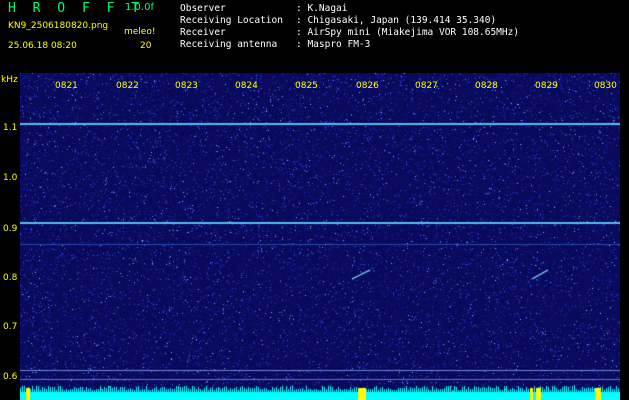 The width and height of the screenshot is (629, 400). Describe the element at coordinates (605, 86) in the screenshot. I see `x-tick-0830: 0830` at that location.